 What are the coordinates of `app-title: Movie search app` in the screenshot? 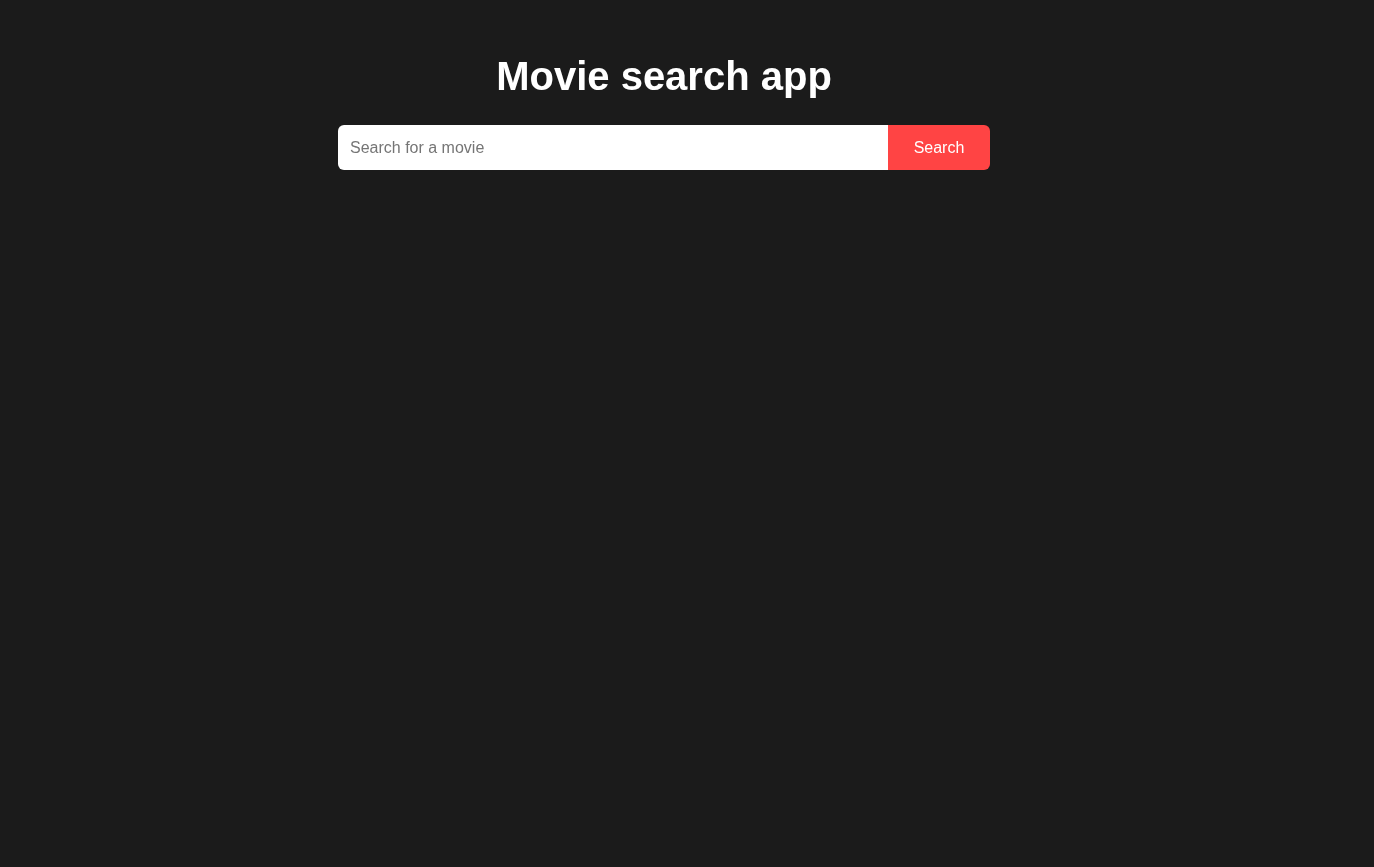 It's located at (664, 76).